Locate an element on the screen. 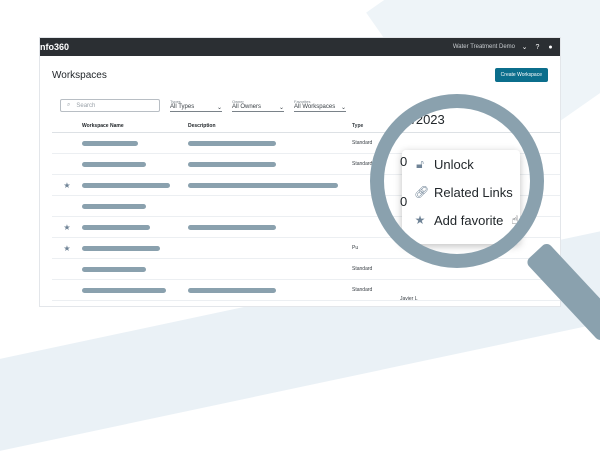  unlock-icon: 🔓︎ is located at coordinates (420, 163).